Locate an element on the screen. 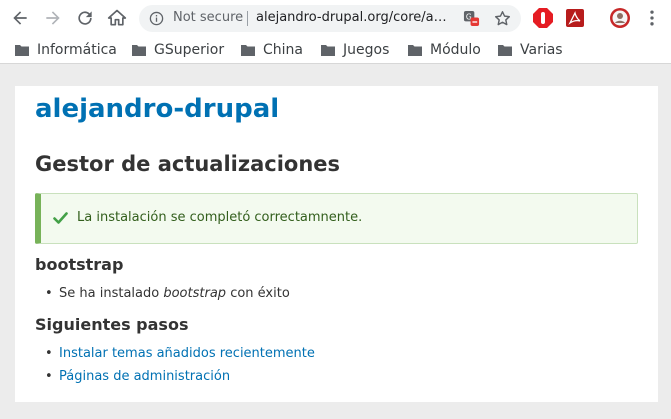 The image size is (671, 419). bookmark-folder: Juegos is located at coordinates (355, 50).